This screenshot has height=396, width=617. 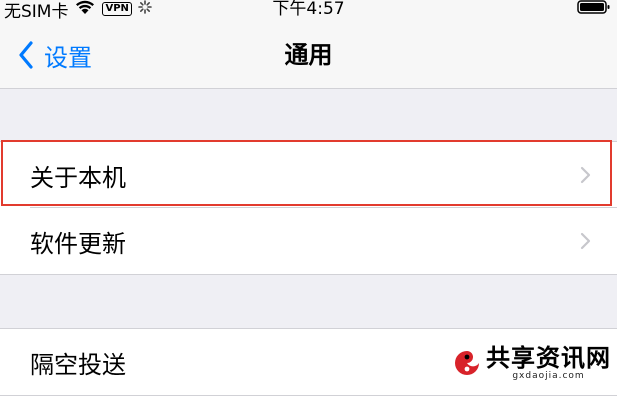 I want to click on watermark: 共享资讯网 gxdaojia.com, so click(x=531, y=363).